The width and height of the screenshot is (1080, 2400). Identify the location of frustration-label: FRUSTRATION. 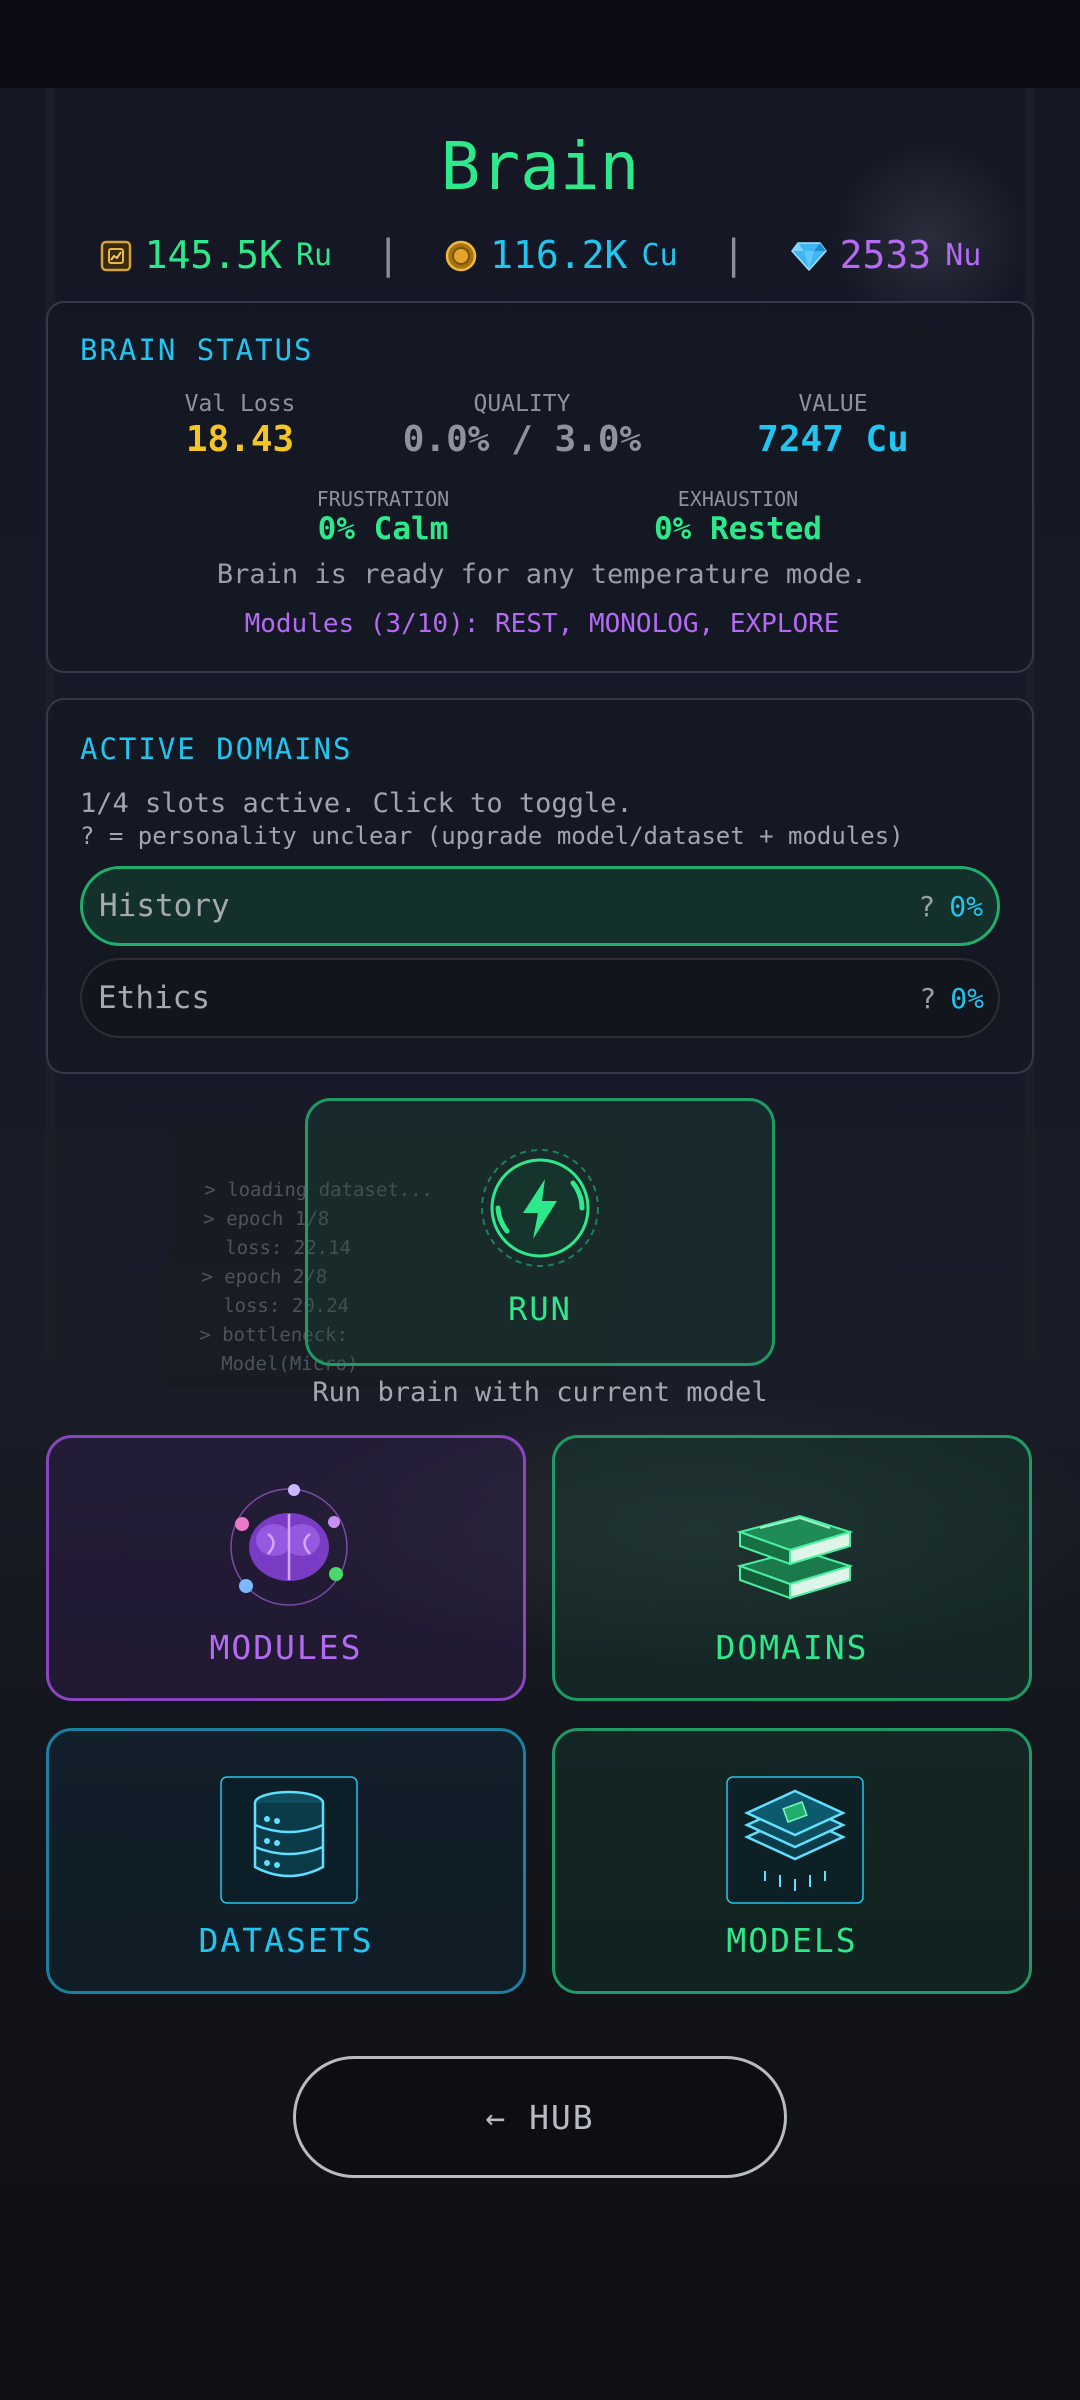
(383, 499).